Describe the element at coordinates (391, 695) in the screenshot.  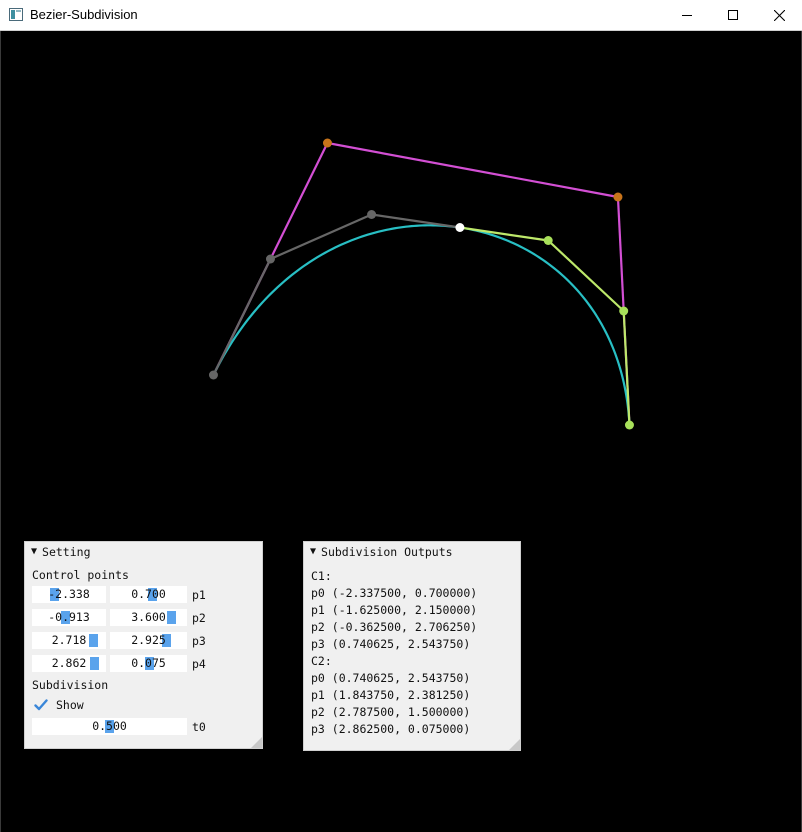
I see `output-line: p1 (1.843750, 2.381250)` at that location.